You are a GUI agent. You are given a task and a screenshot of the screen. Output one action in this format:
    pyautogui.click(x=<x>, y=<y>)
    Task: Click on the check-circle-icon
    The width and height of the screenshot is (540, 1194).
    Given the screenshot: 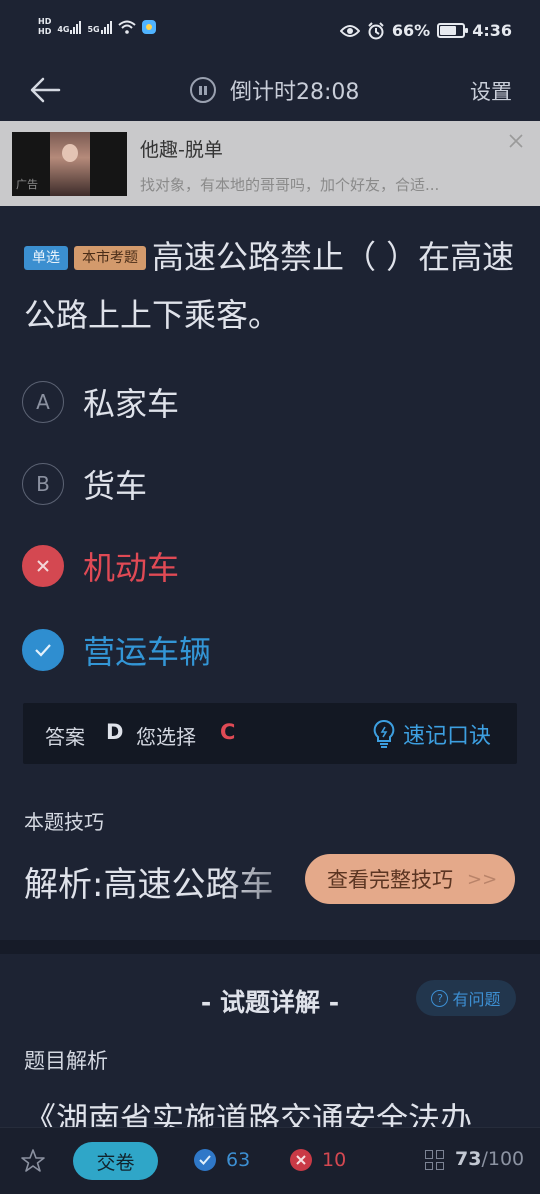 What is the action you would take?
    pyautogui.click(x=205, y=1160)
    